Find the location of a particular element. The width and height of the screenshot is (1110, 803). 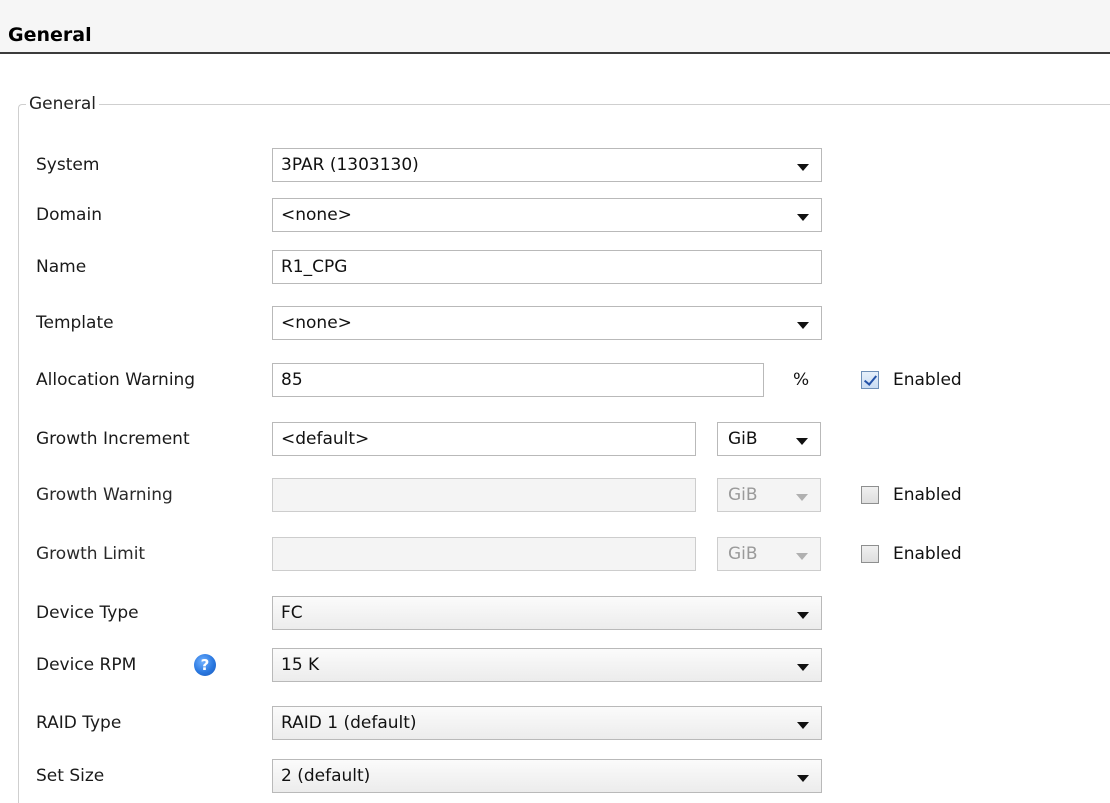

name-value: R1_CPG is located at coordinates (314, 267).